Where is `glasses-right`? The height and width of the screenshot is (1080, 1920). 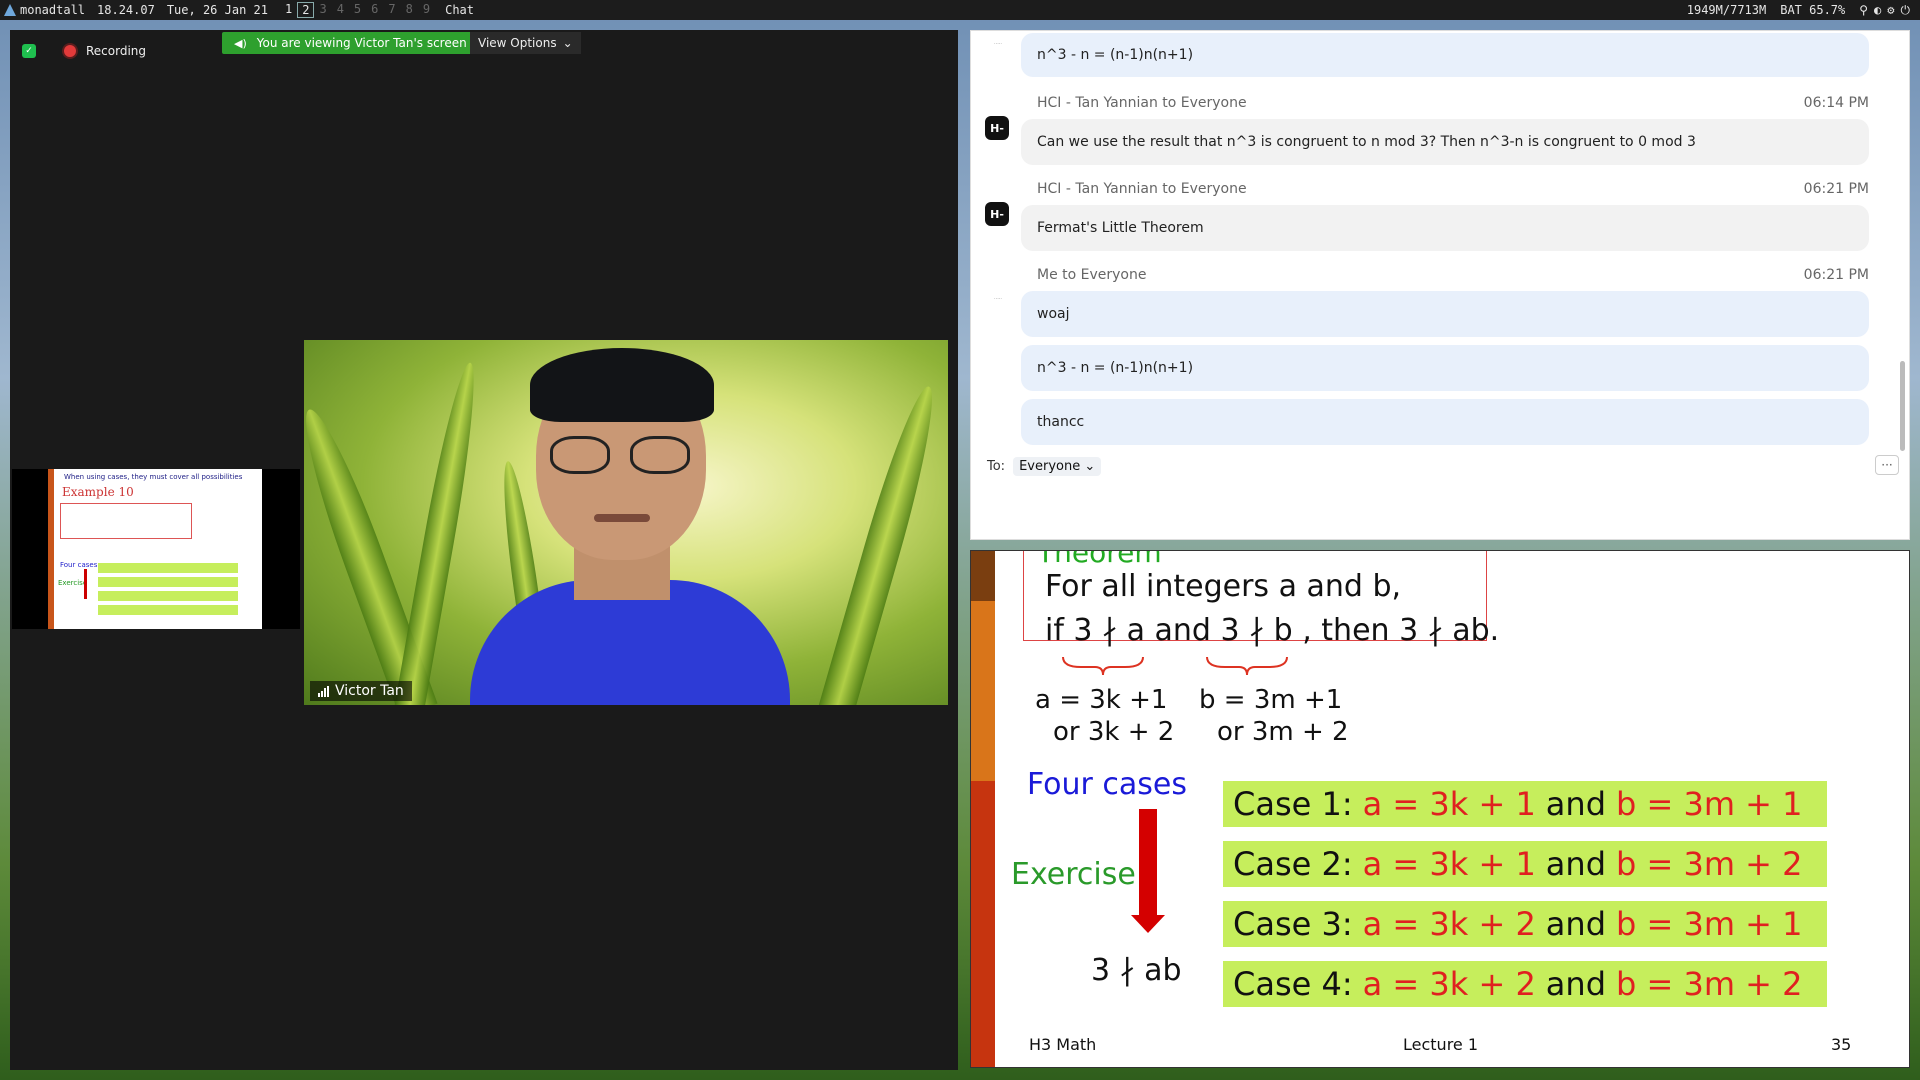 glasses-right is located at coordinates (660, 455).